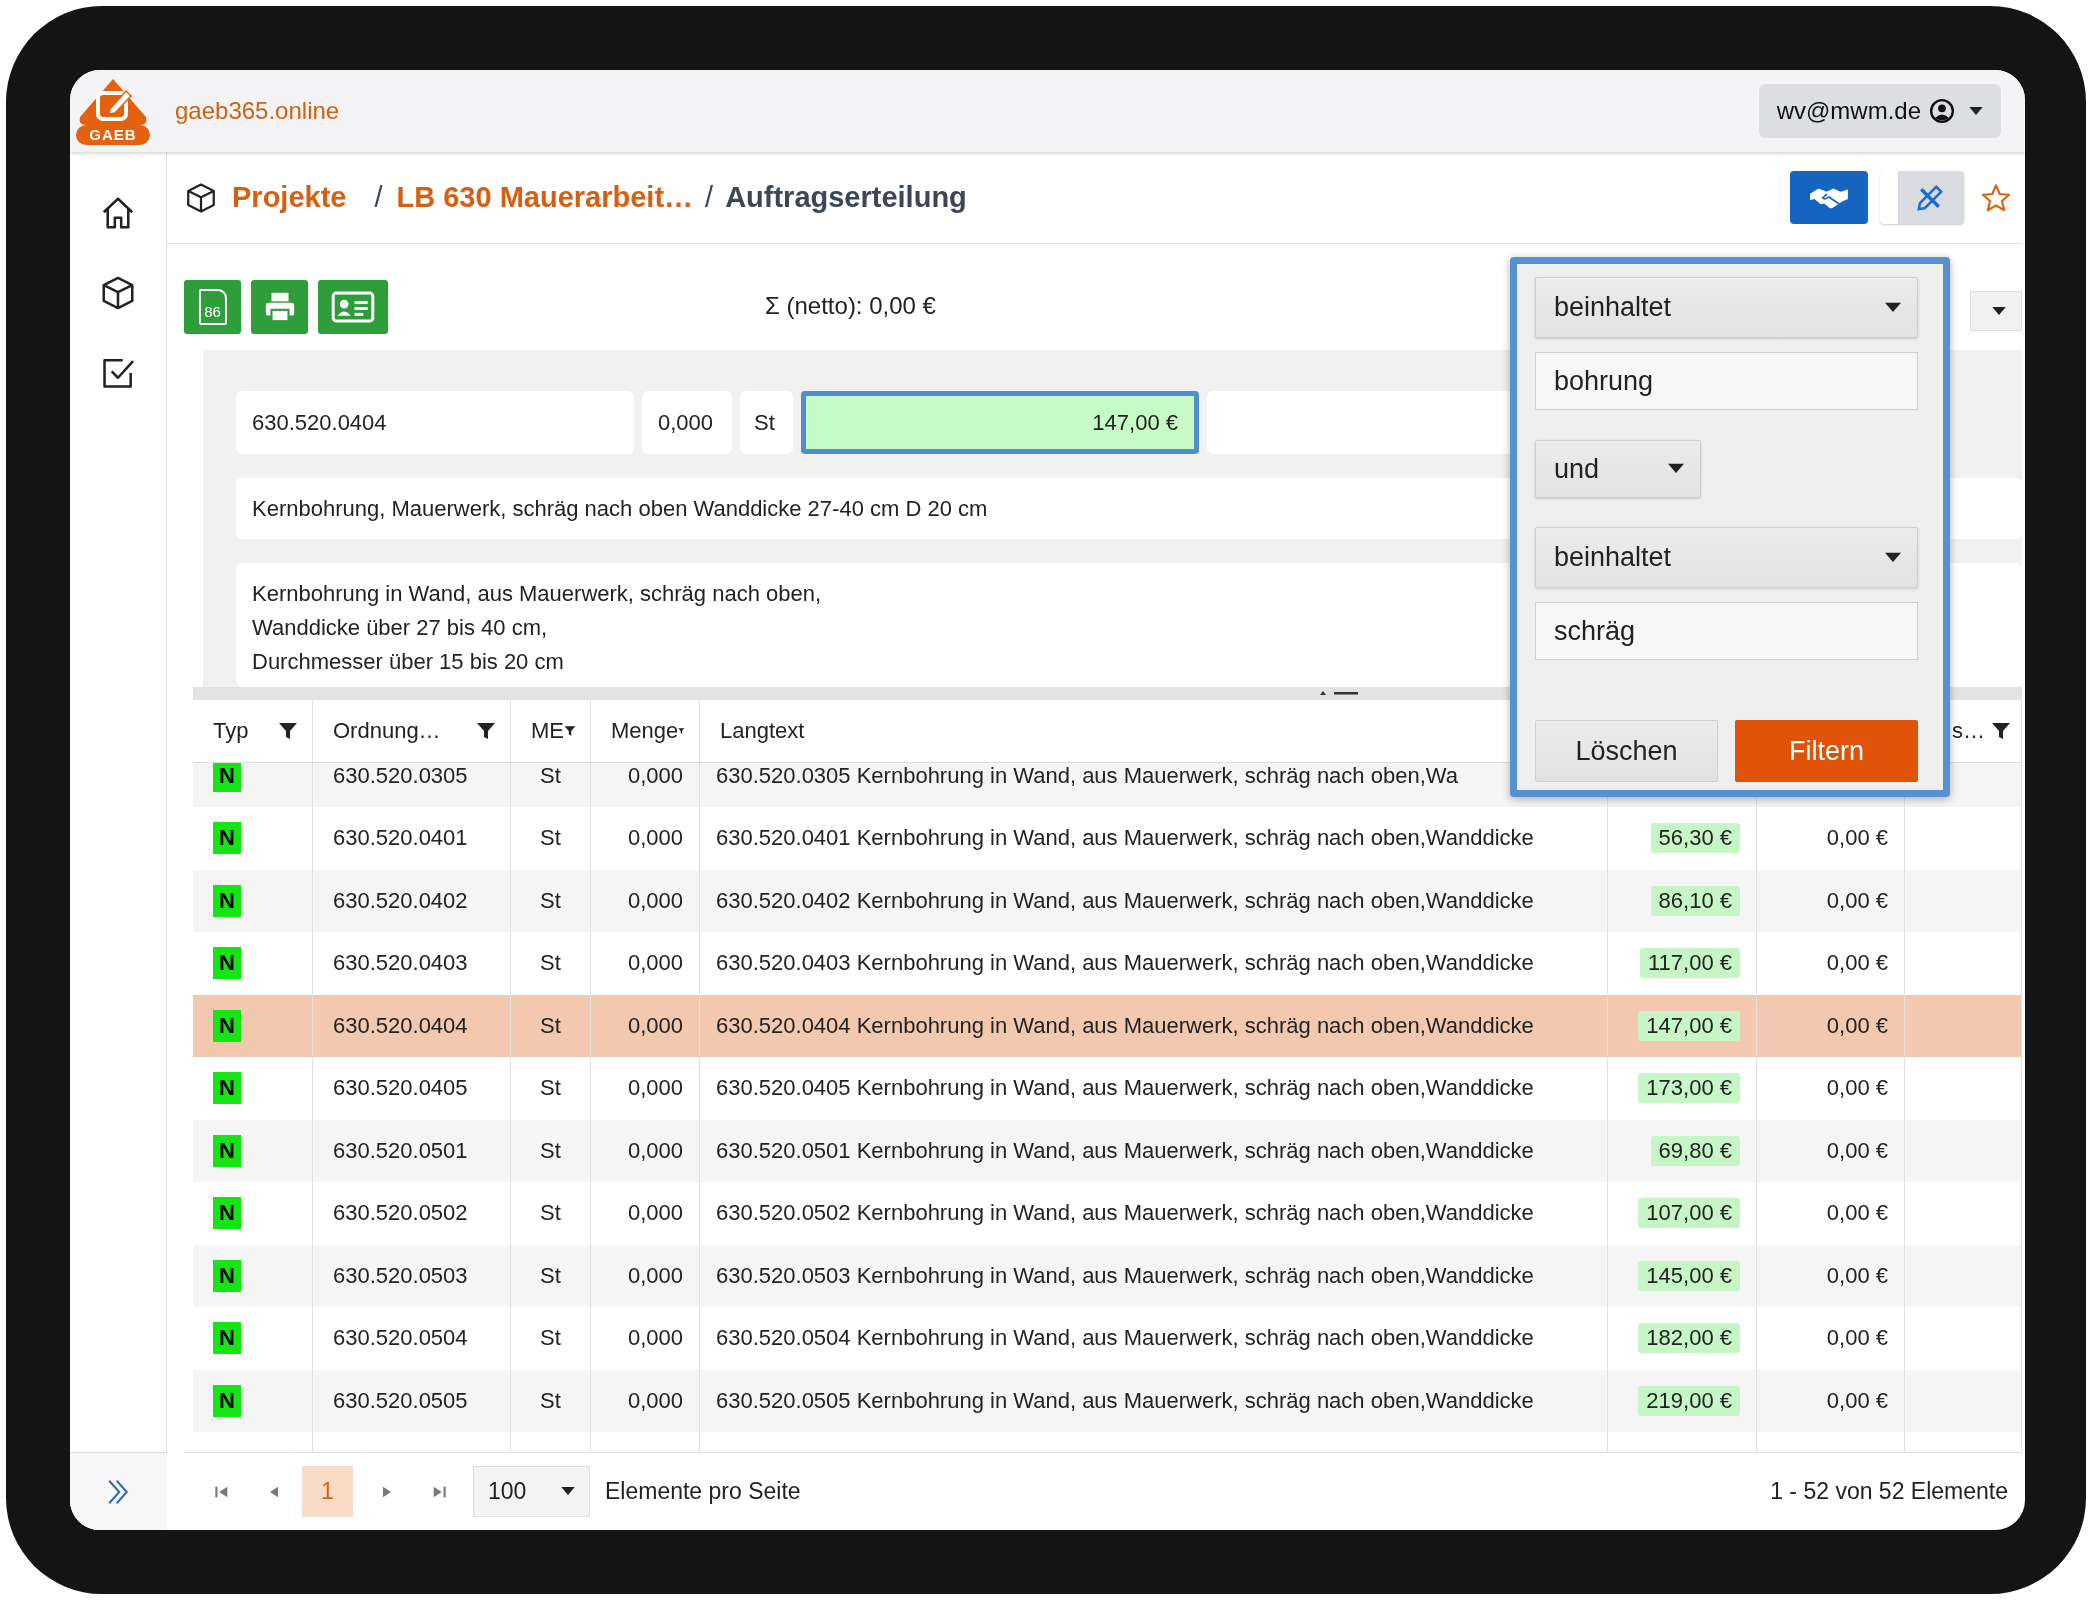  What do you see at coordinates (412, 838) in the screenshot?
I see `table-cell: 630.520.0401` at bounding box center [412, 838].